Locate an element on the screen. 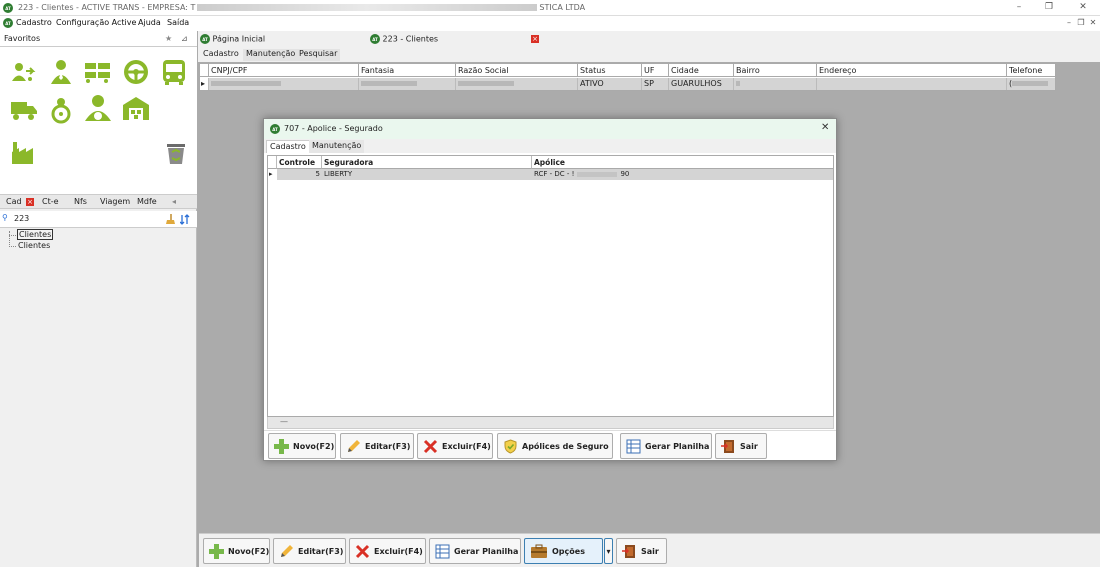  tab-viagem: Viagem is located at coordinates (115, 201).